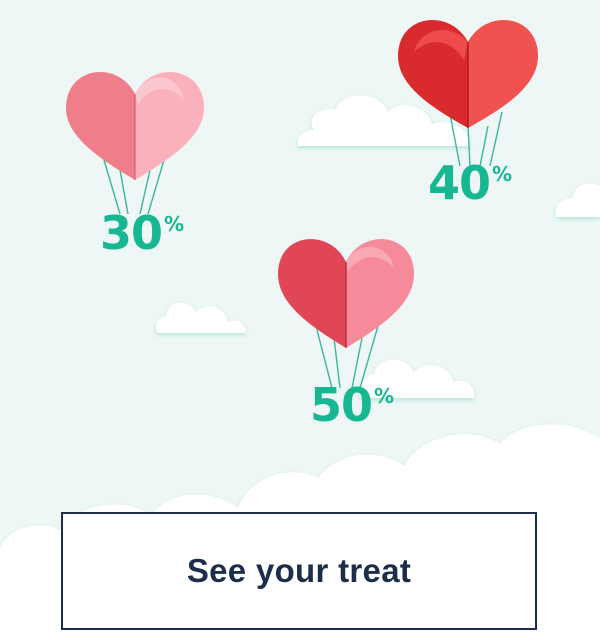 The height and width of the screenshot is (640, 600). What do you see at coordinates (577, 200) in the screenshot?
I see `cloud-right-edge` at bounding box center [577, 200].